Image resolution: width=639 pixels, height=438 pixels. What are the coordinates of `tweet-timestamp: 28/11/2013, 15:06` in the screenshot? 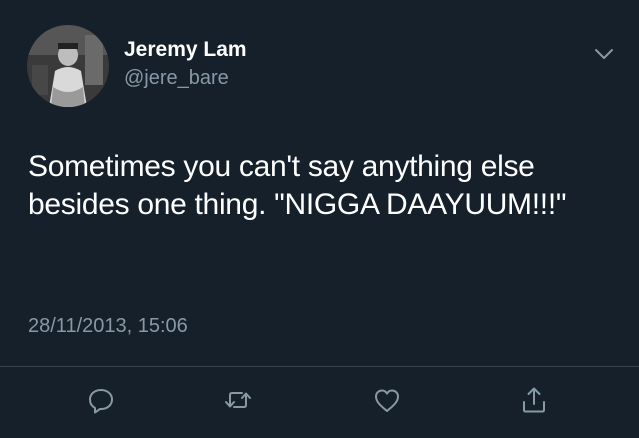 It's located at (108, 326).